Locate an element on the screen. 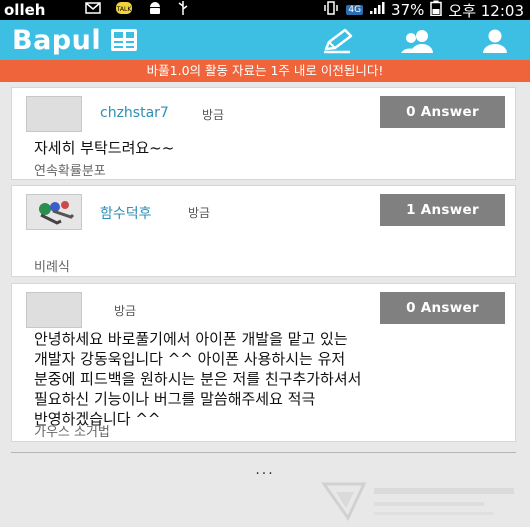  question-text: 자세히 부탁드려요~~ is located at coordinates (104, 148).